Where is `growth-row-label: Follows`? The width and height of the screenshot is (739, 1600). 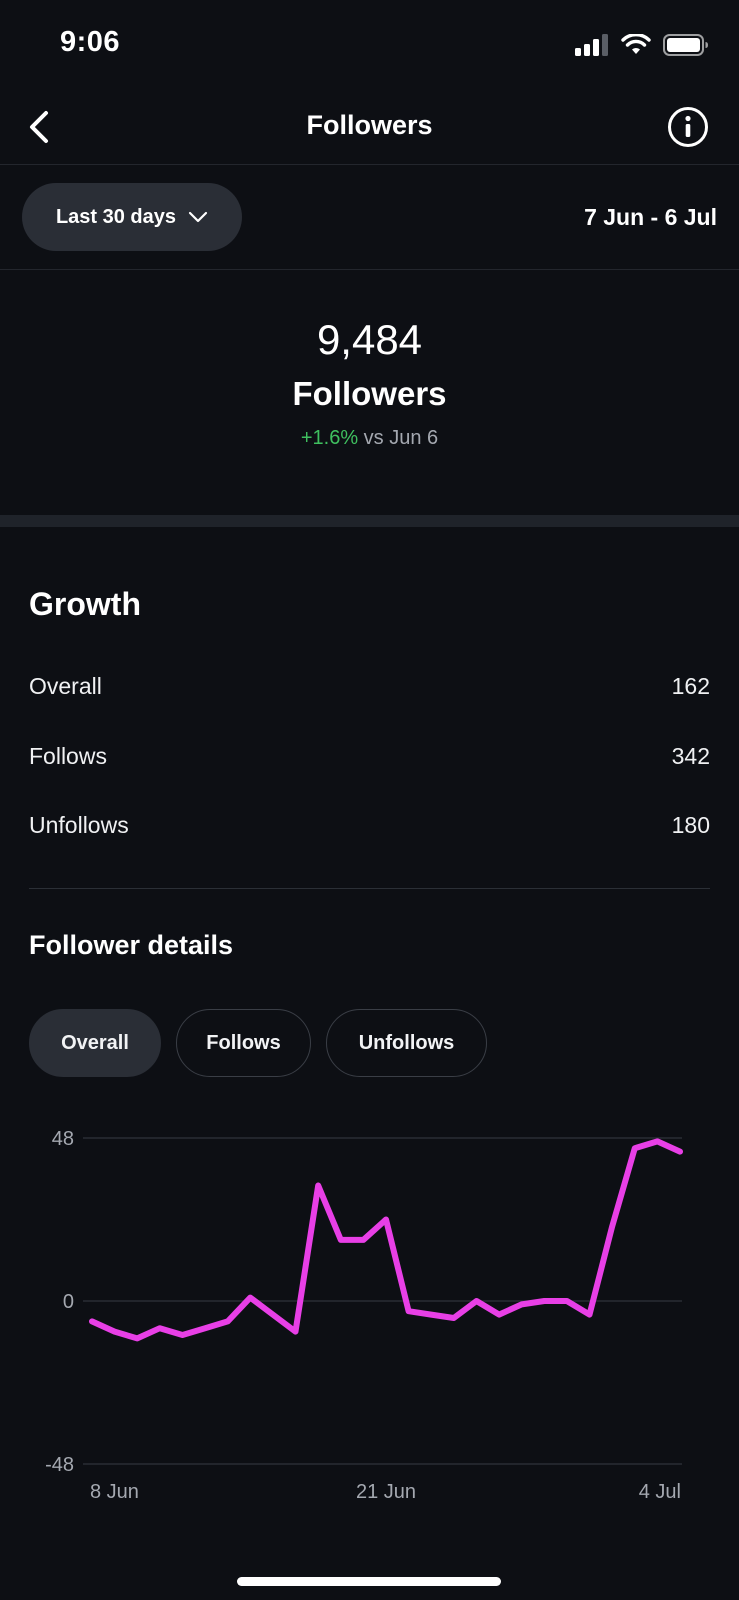
growth-row-label: Follows is located at coordinates (68, 755).